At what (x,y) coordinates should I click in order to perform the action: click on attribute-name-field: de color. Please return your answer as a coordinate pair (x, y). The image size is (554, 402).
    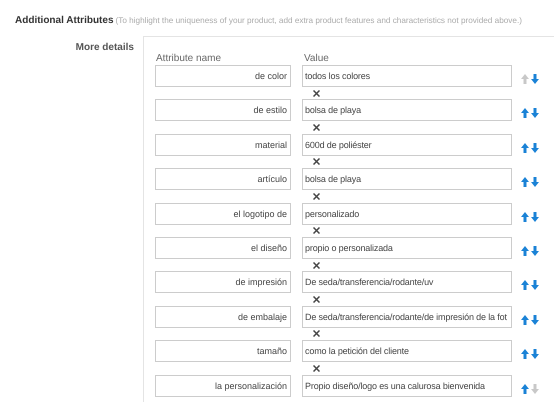
    Looking at the image, I should click on (223, 76).